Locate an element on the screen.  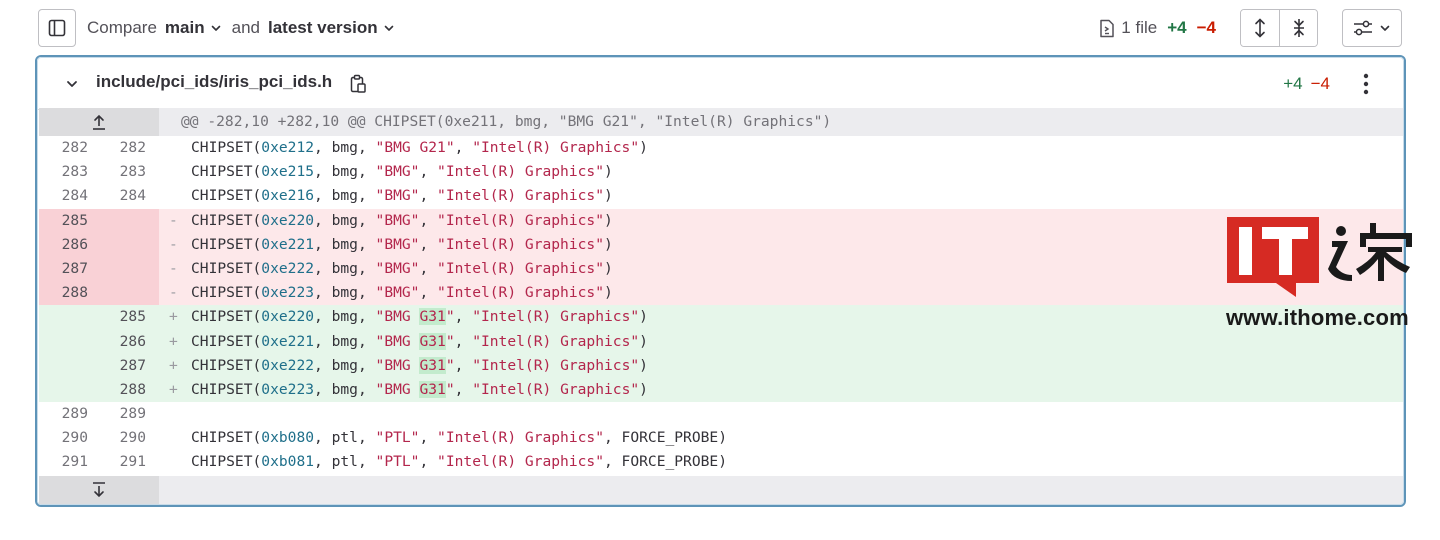
code-token: , ptl, is located at coordinates (345, 462).